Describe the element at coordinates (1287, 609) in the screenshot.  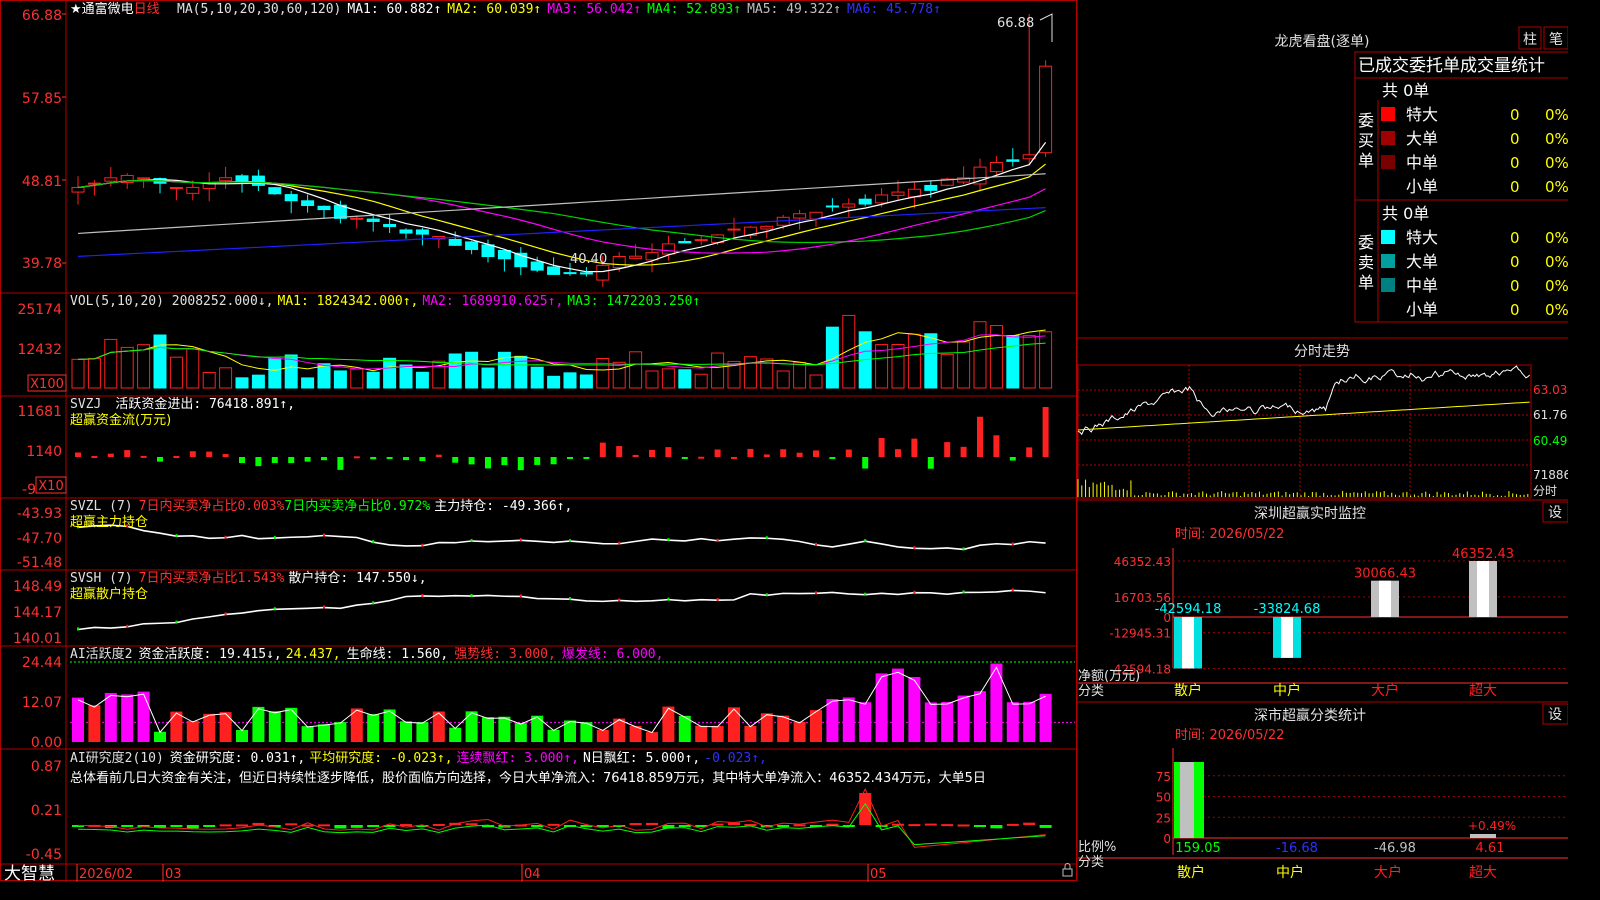
I see `monitor-value-label: -33824.68` at that location.